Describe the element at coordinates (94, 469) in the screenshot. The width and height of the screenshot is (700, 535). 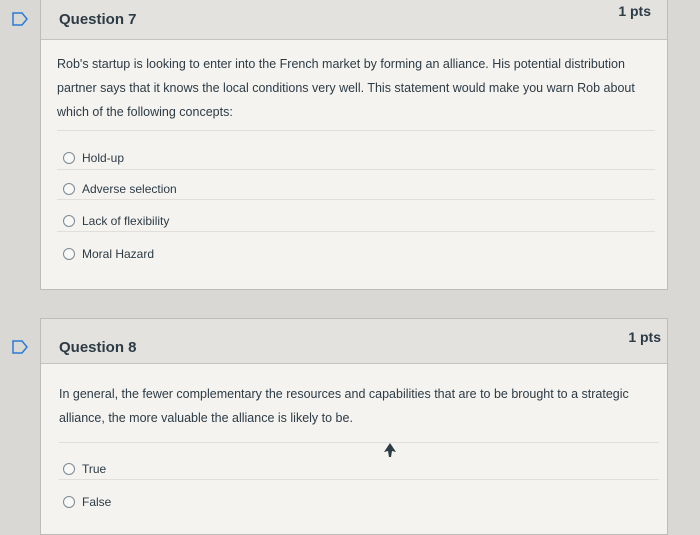
I see `answer-label: True` at that location.